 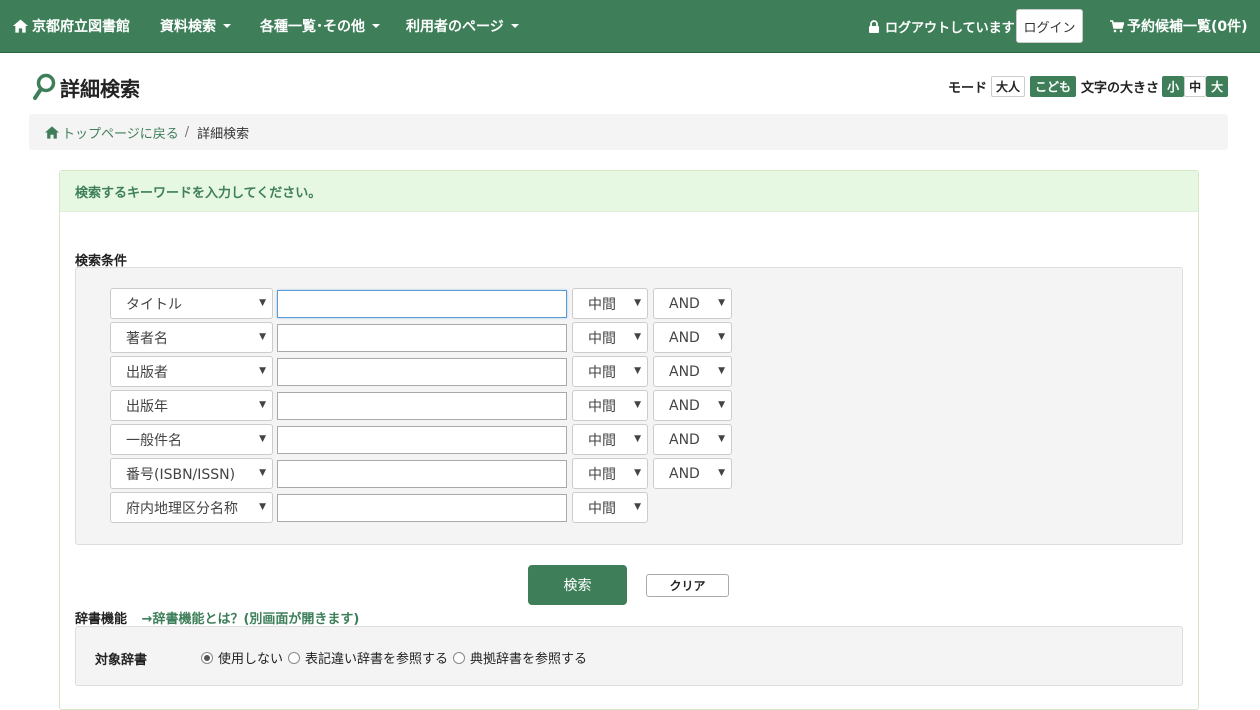 What do you see at coordinates (101, 619) in the screenshot?
I see `dictionary-label: 辞書機能` at bounding box center [101, 619].